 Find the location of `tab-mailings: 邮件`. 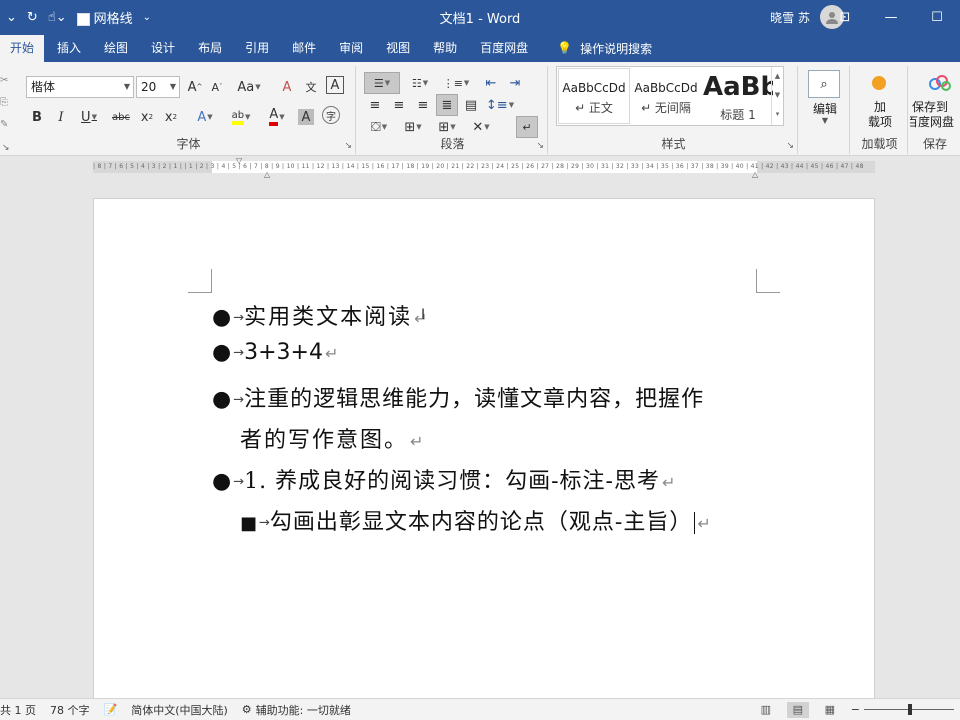

tab-mailings: 邮件 is located at coordinates (304, 48).